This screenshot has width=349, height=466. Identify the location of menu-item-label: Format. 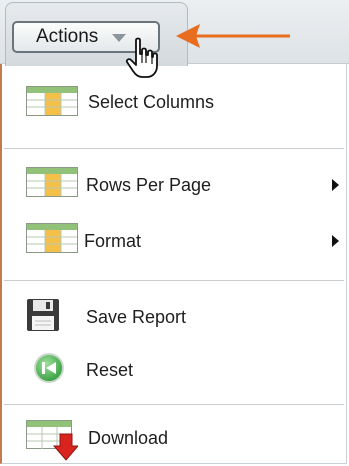
(113, 241).